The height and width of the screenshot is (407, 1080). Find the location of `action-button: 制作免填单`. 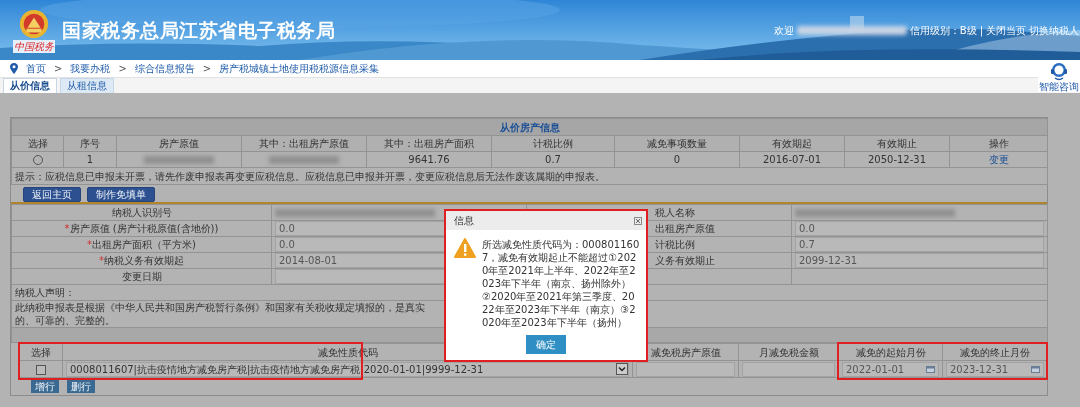

action-button: 制作免填单 is located at coordinates (121, 194).